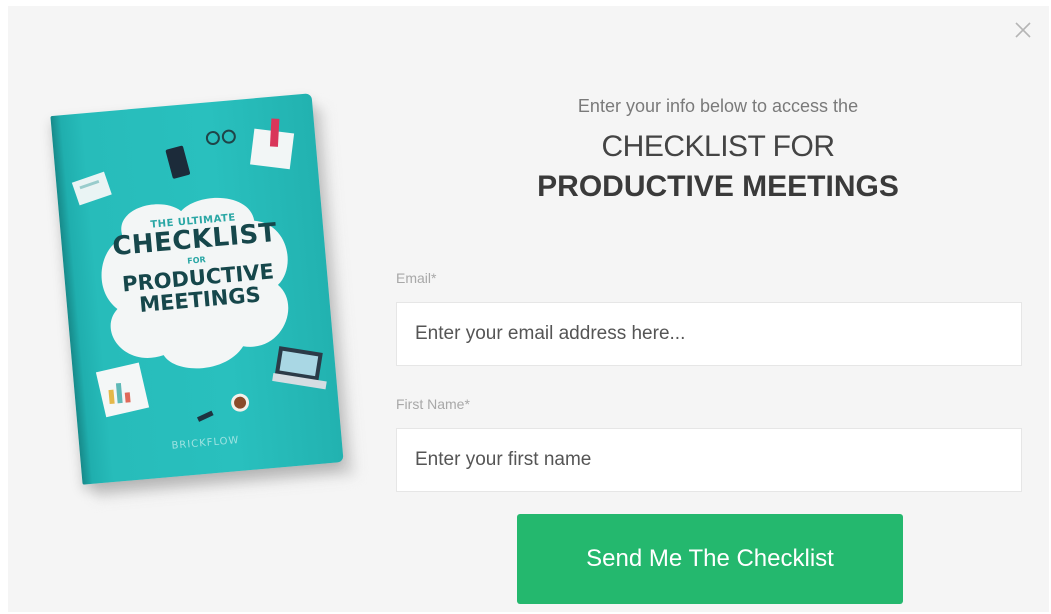 This screenshot has height=614, width=1051. Describe the element at coordinates (272, 144) in the screenshot. I see `notes-stack-icon` at that location.